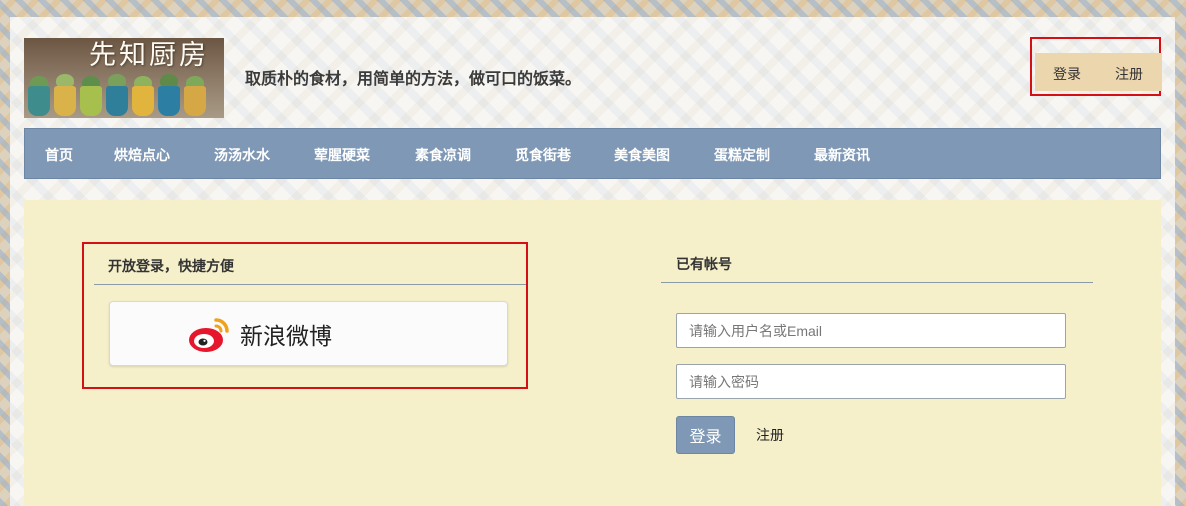 The height and width of the screenshot is (506, 1186). What do you see at coordinates (209, 335) in the screenshot?
I see `weibo-icon` at bounding box center [209, 335].